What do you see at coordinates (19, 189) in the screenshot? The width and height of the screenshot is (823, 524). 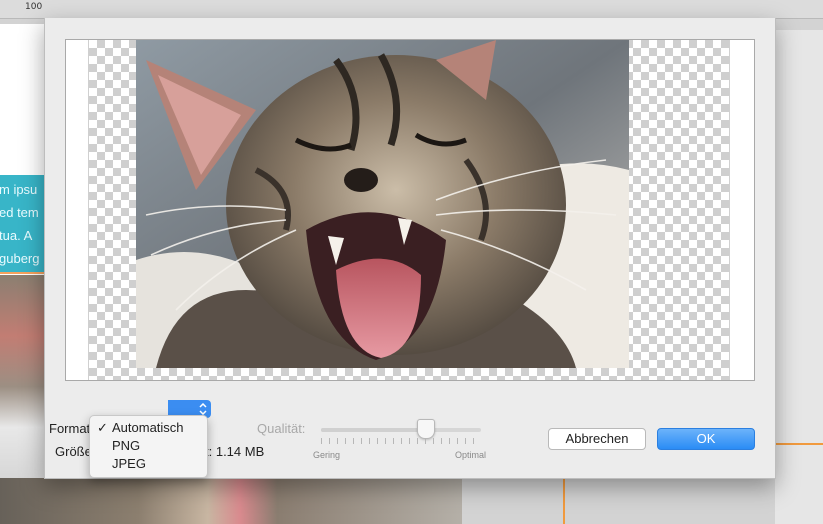 I see `text-fragment: m ipsu` at bounding box center [19, 189].